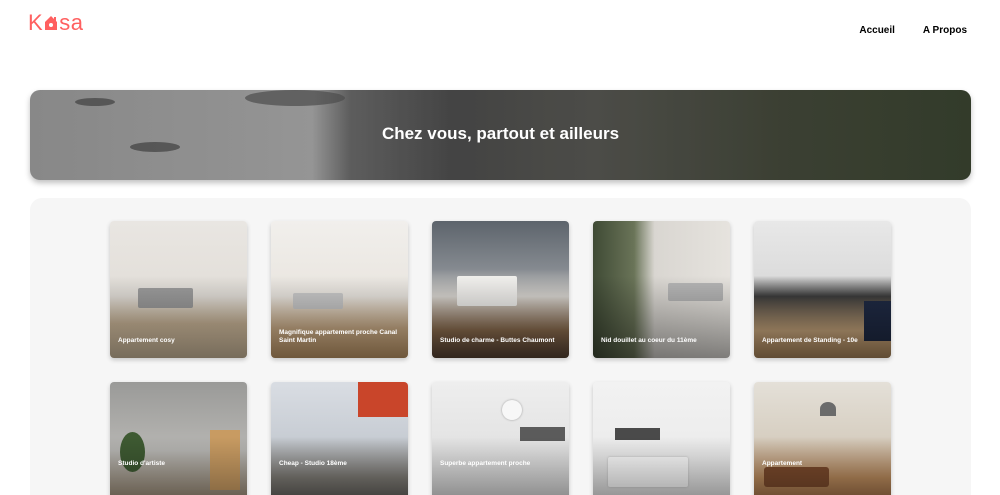 The height and width of the screenshot is (495, 1000). What do you see at coordinates (178, 289) in the screenshot?
I see `listing-card: Appartement cosy` at bounding box center [178, 289].